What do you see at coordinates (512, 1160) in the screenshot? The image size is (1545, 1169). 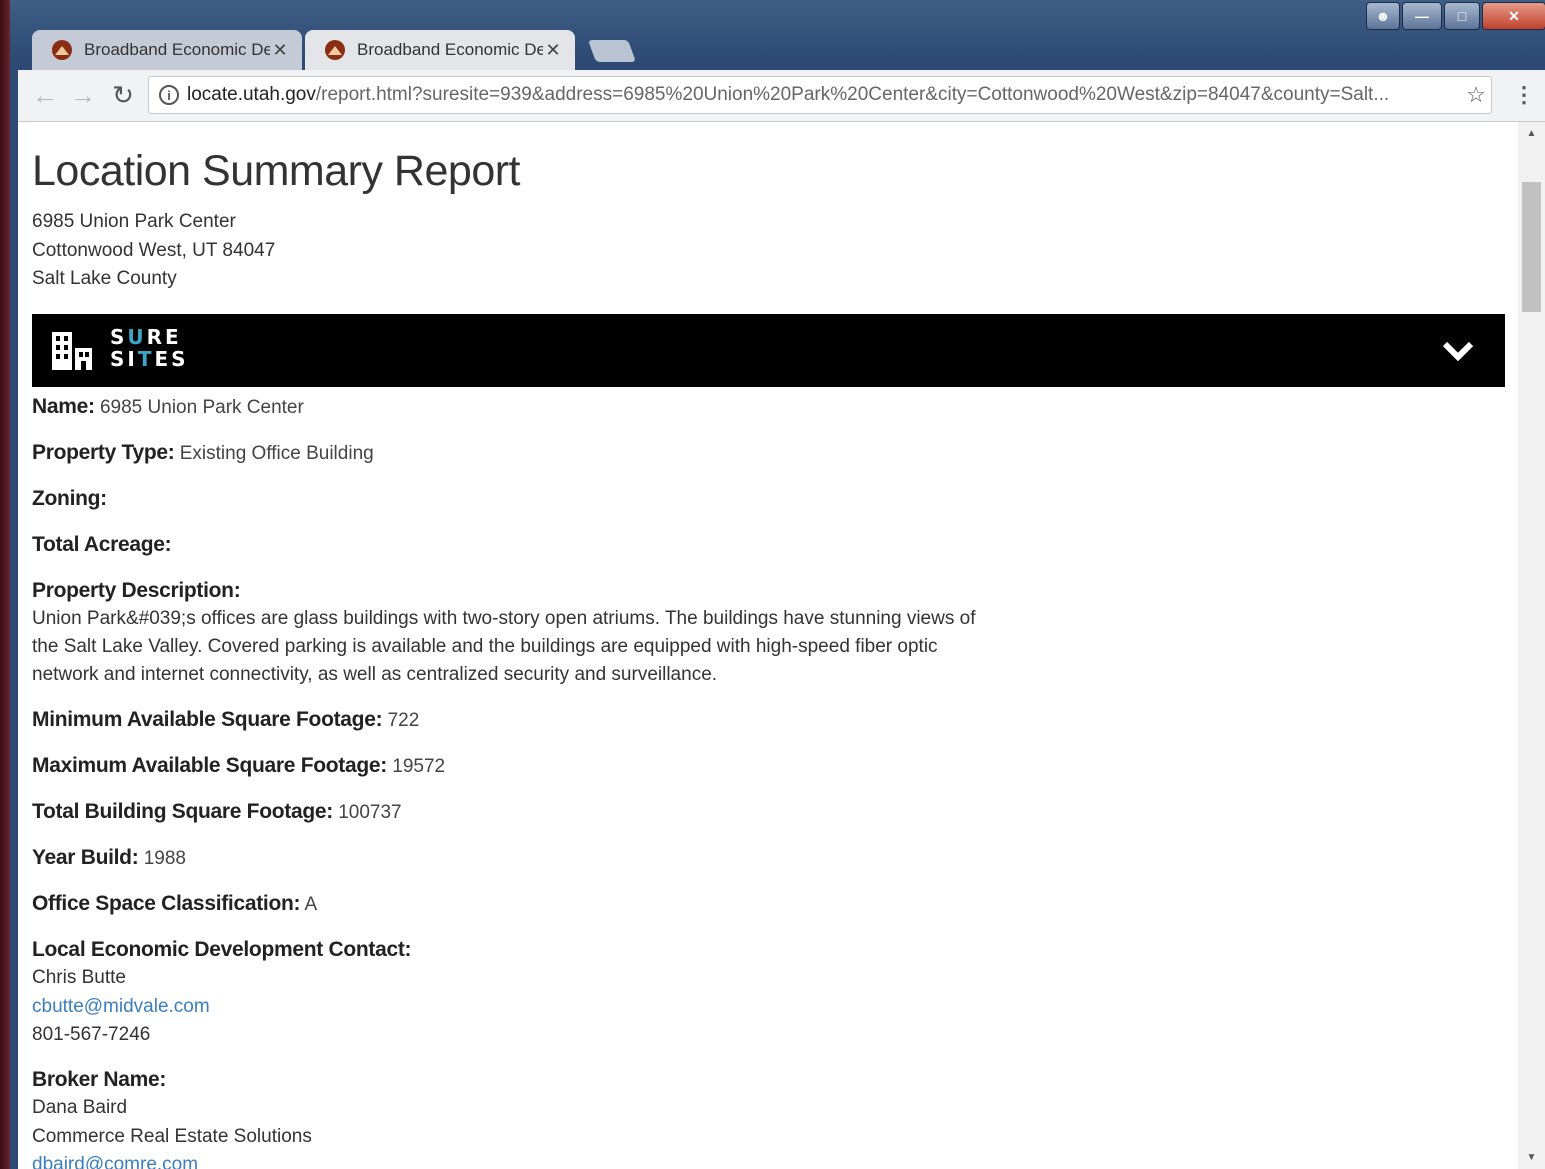 I see `broker-email-link: dbaird@comre.com` at bounding box center [512, 1160].